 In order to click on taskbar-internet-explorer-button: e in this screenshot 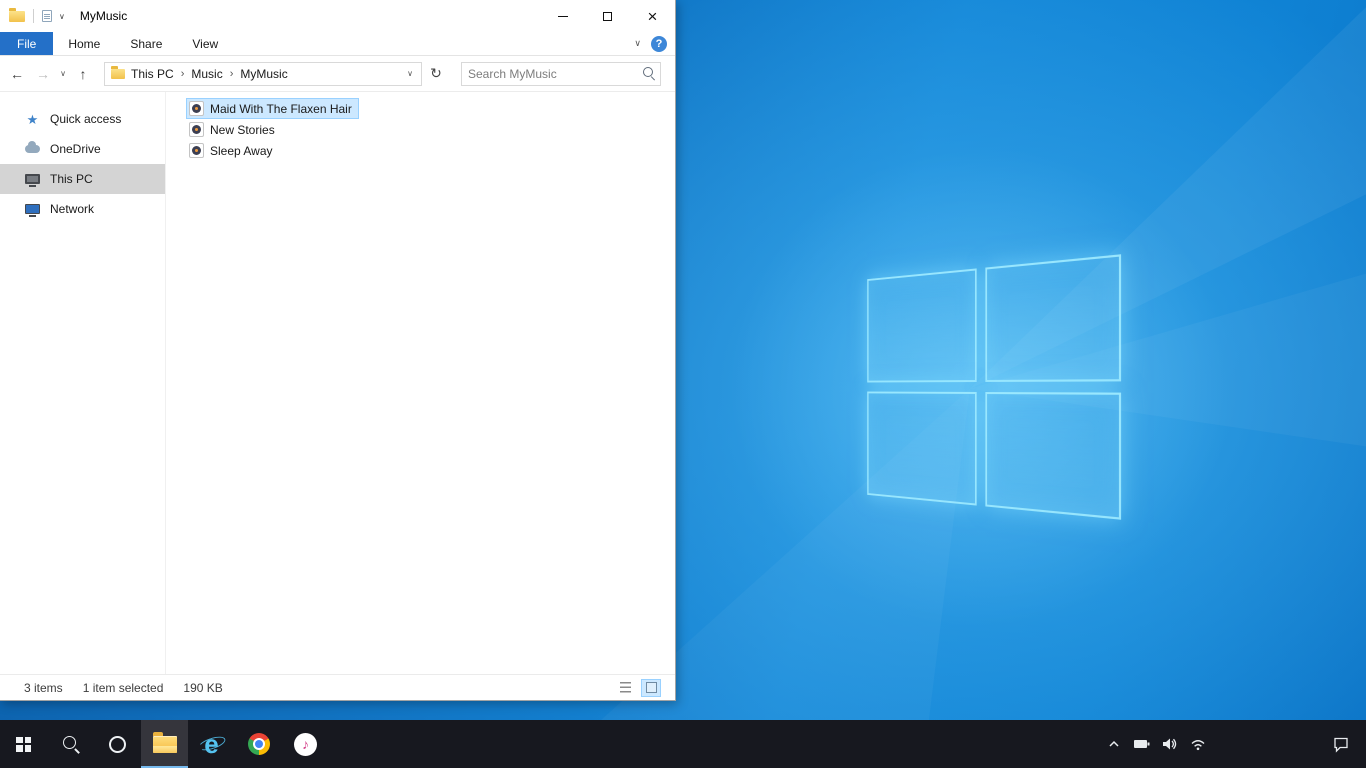, I will do `click(211, 744)`.